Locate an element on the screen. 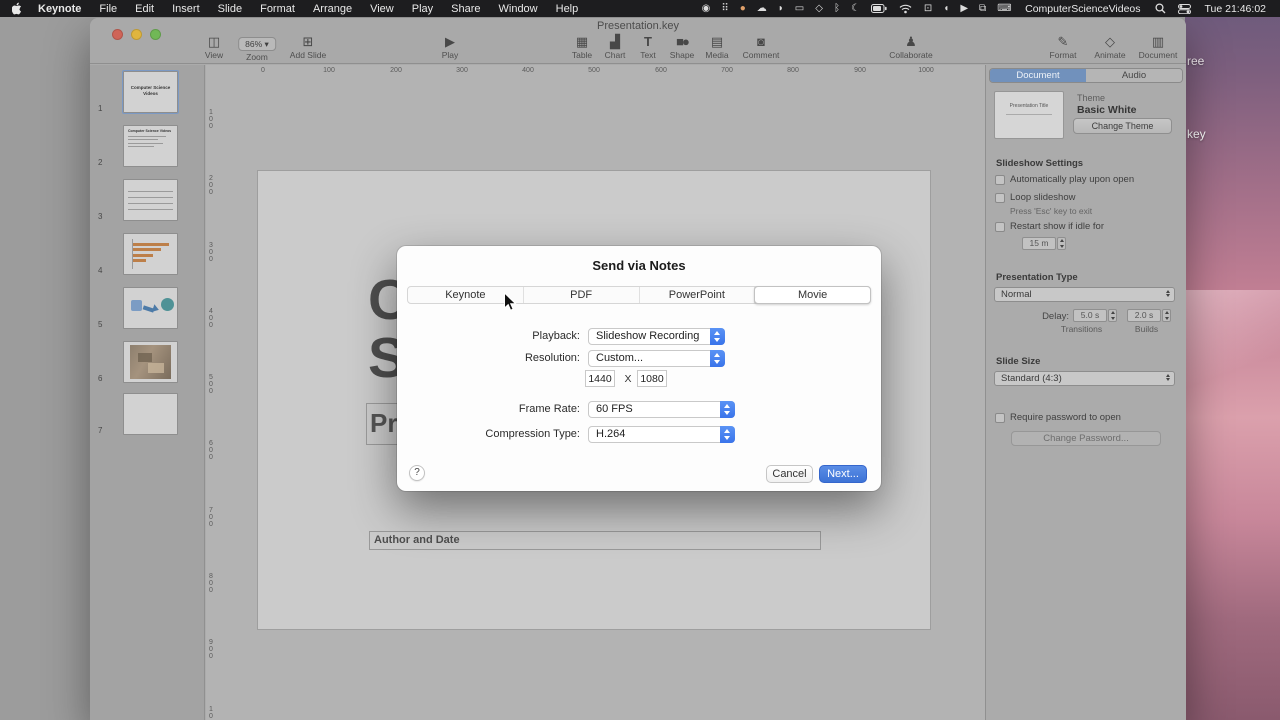 The width and height of the screenshot is (1280, 720). cloud-icon: ☁ is located at coordinates (761, 8).